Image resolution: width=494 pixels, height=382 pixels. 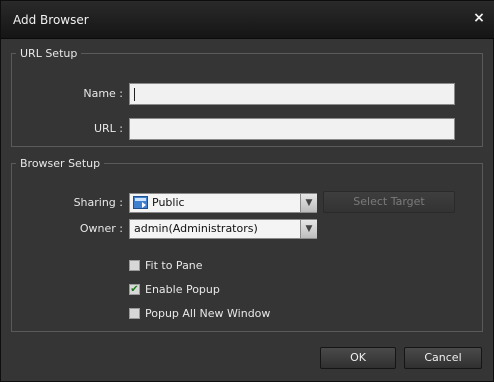 What do you see at coordinates (358, 358) in the screenshot?
I see `ok-button: OK` at bounding box center [358, 358].